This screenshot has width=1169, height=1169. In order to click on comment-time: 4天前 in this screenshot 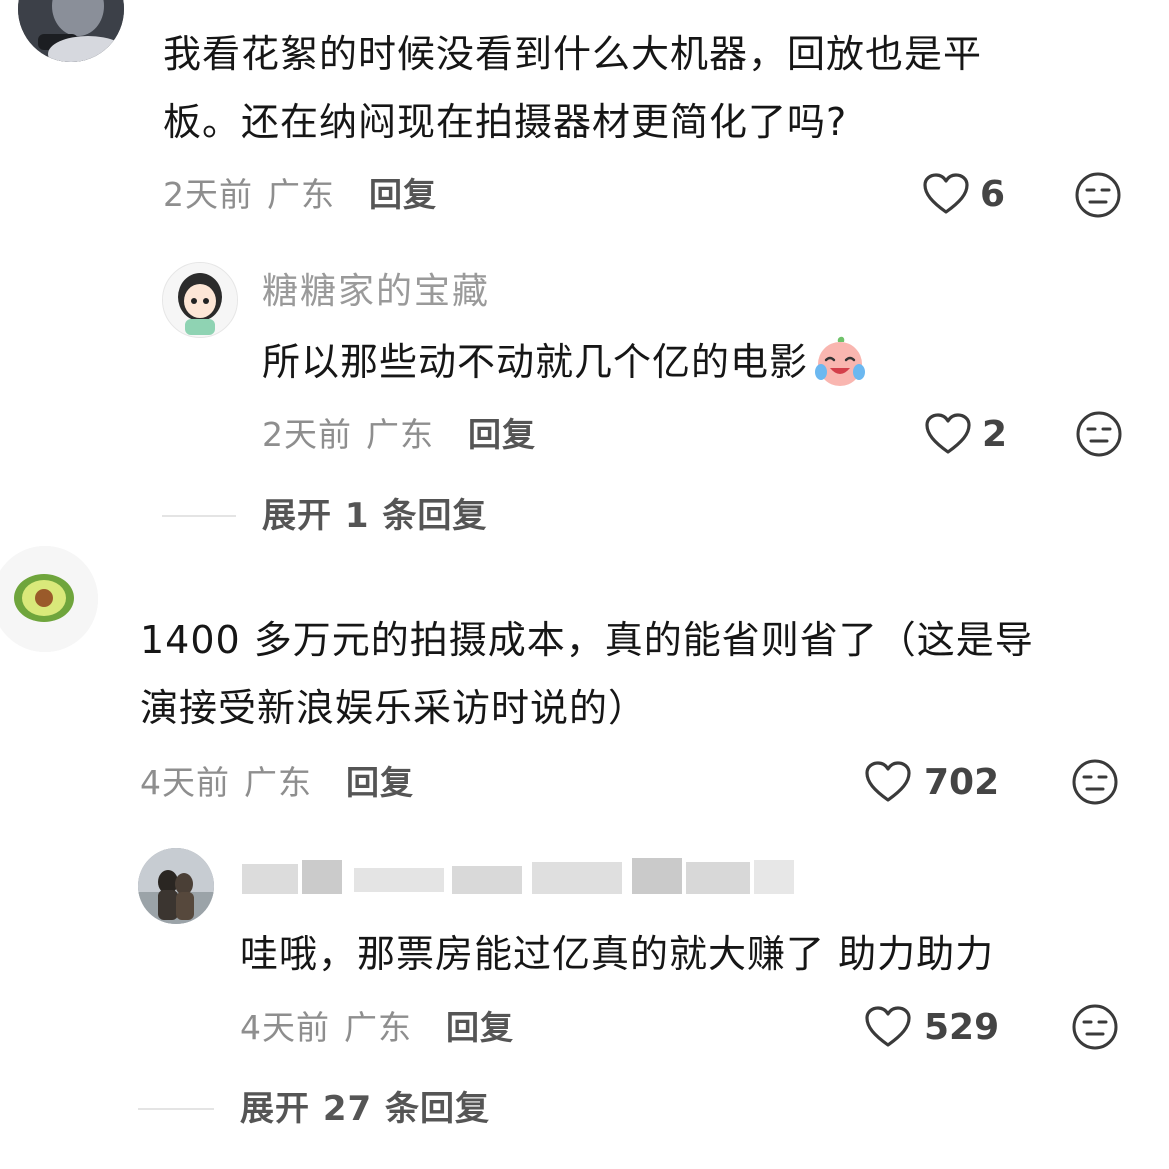, I will do `click(185, 782)`.